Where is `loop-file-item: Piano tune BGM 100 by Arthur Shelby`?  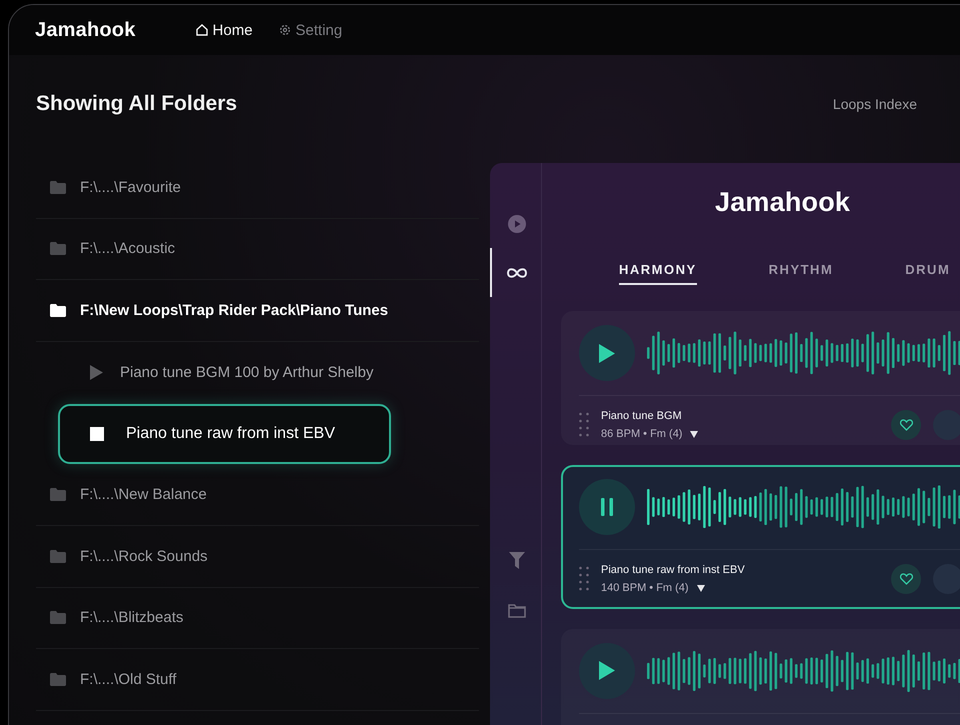
loop-file-item: Piano tune BGM 100 by Arthur Shelby is located at coordinates (254, 372).